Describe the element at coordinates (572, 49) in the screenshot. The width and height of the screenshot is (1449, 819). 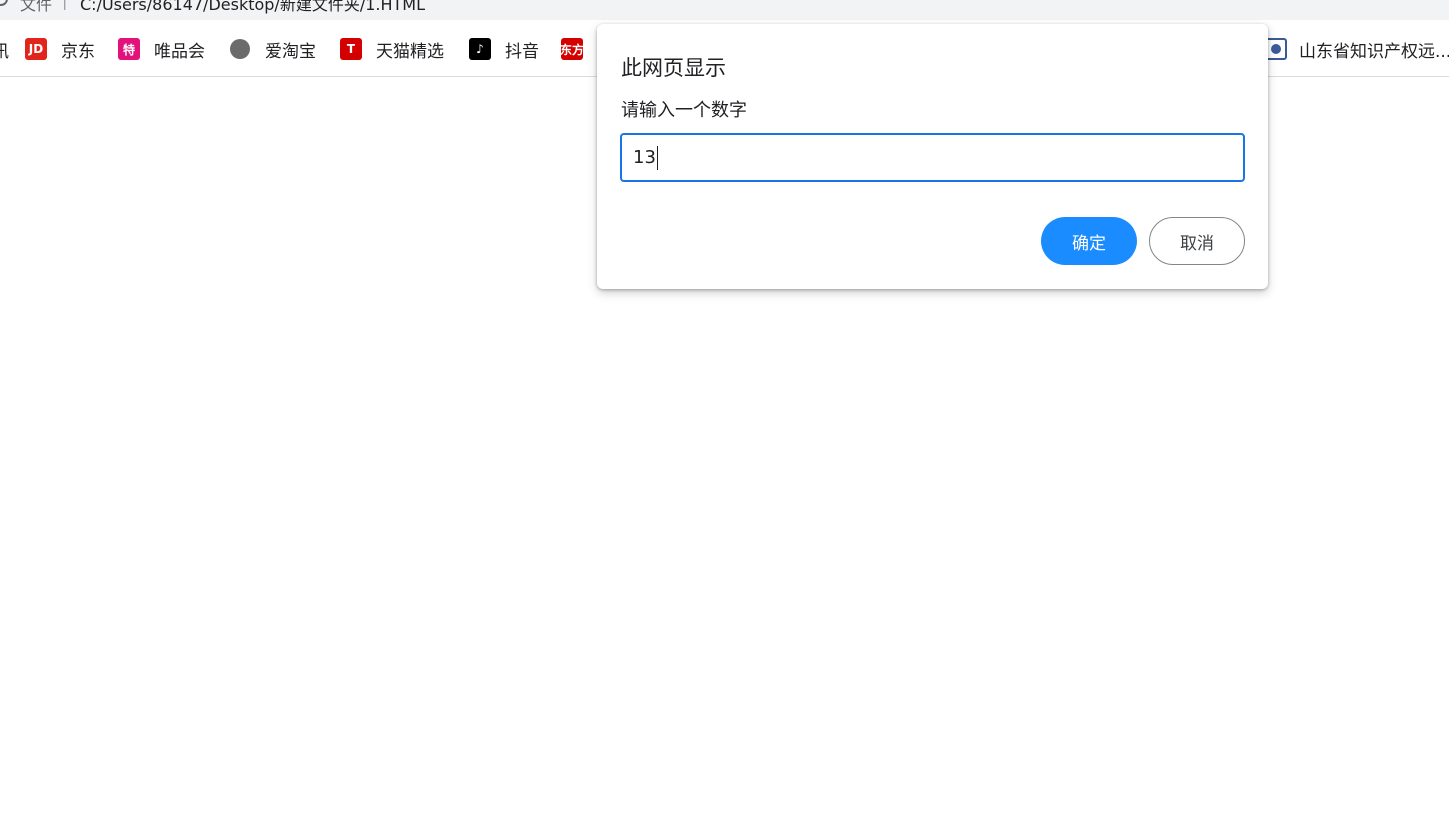
I see `dongfang-icon: 东方` at that location.